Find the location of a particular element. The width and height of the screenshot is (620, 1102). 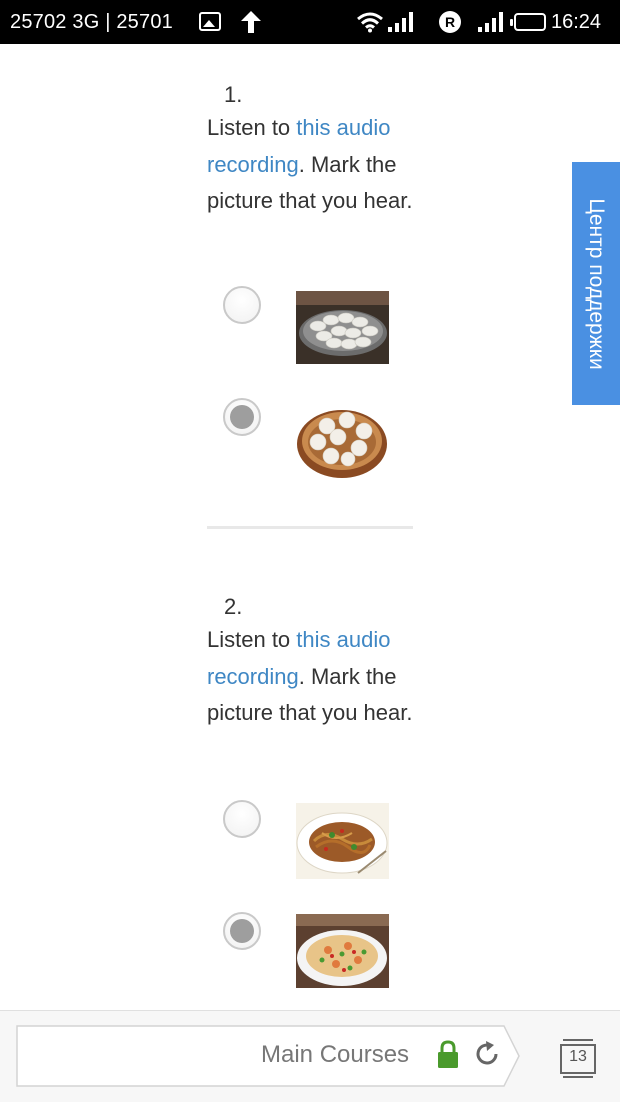

fried-rice-image is located at coordinates (342, 951).